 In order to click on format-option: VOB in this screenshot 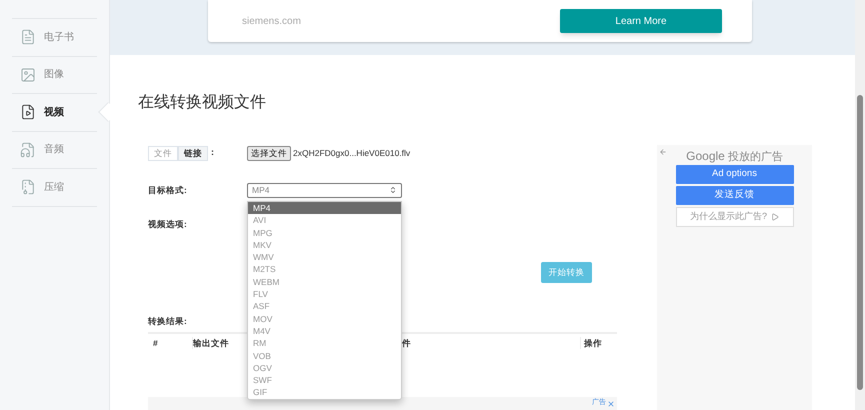, I will do `click(324, 356)`.